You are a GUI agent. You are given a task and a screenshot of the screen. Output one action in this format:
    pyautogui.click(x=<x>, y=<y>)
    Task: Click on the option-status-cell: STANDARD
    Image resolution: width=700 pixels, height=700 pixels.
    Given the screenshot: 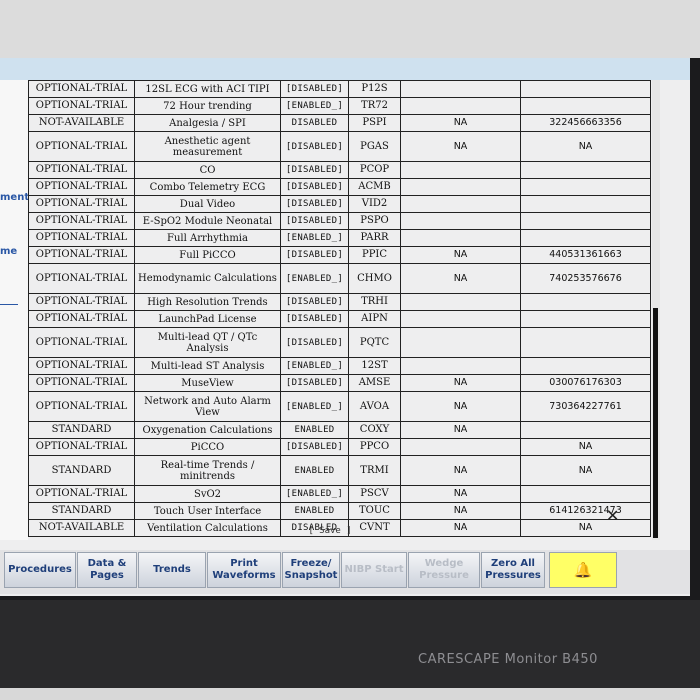 What is the action you would take?
    pyautogui.click(x=81, y=430)
    